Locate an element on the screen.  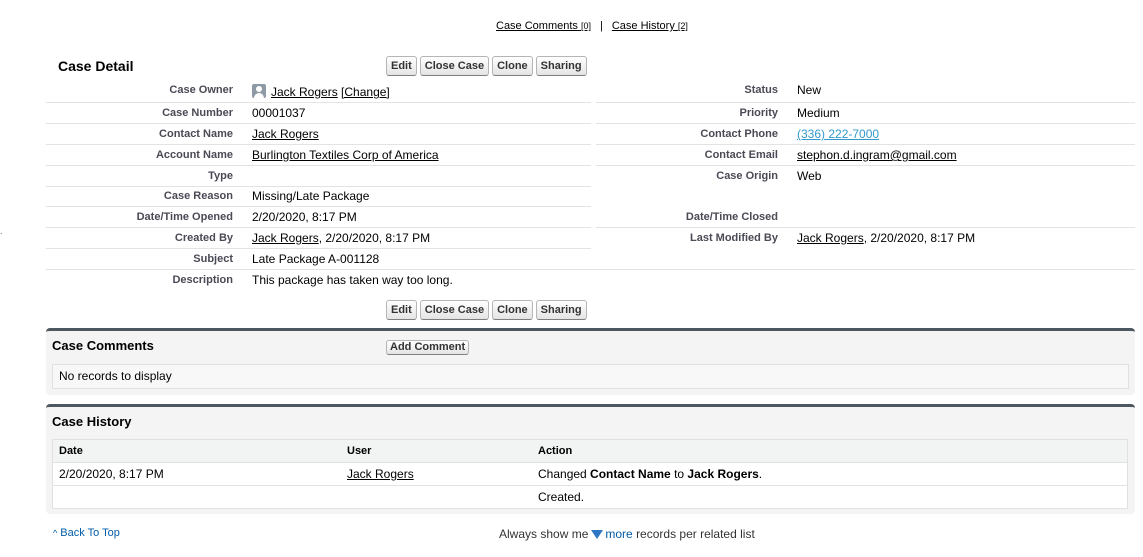
field-value-subject: Late Package A-001128 is located at coordinates (316, 259).